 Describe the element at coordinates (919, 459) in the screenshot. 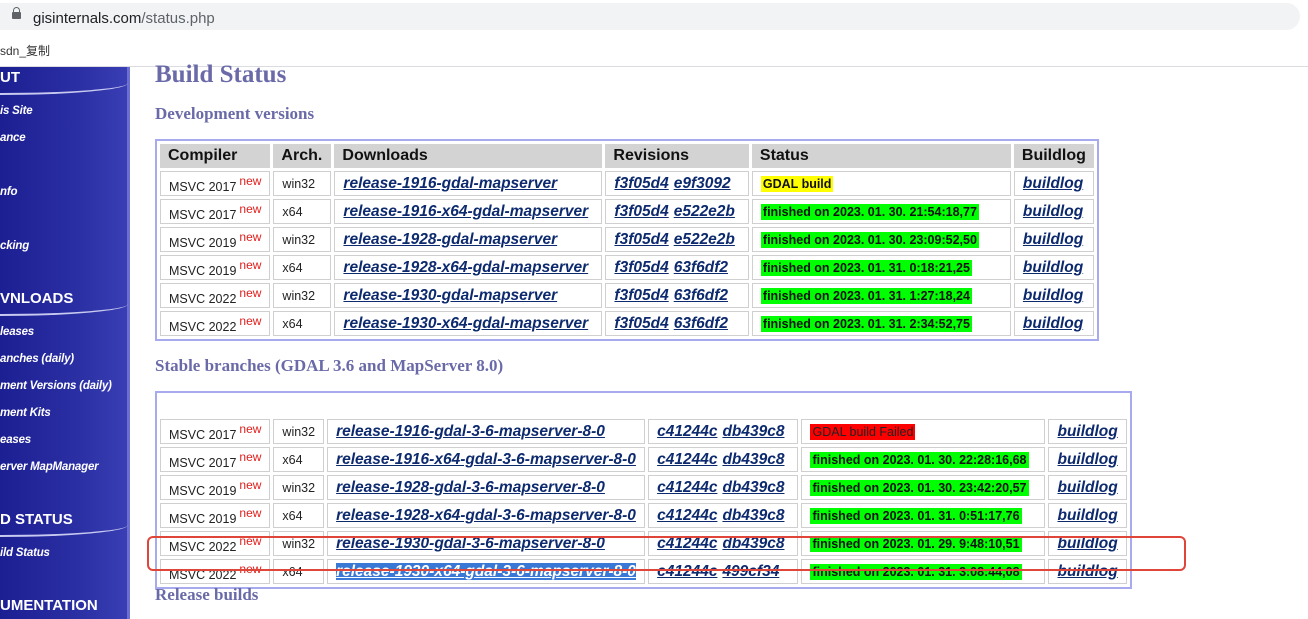

I see `status-badge: finished on 2023. 01. 30. 22:28:16,68` at that location.